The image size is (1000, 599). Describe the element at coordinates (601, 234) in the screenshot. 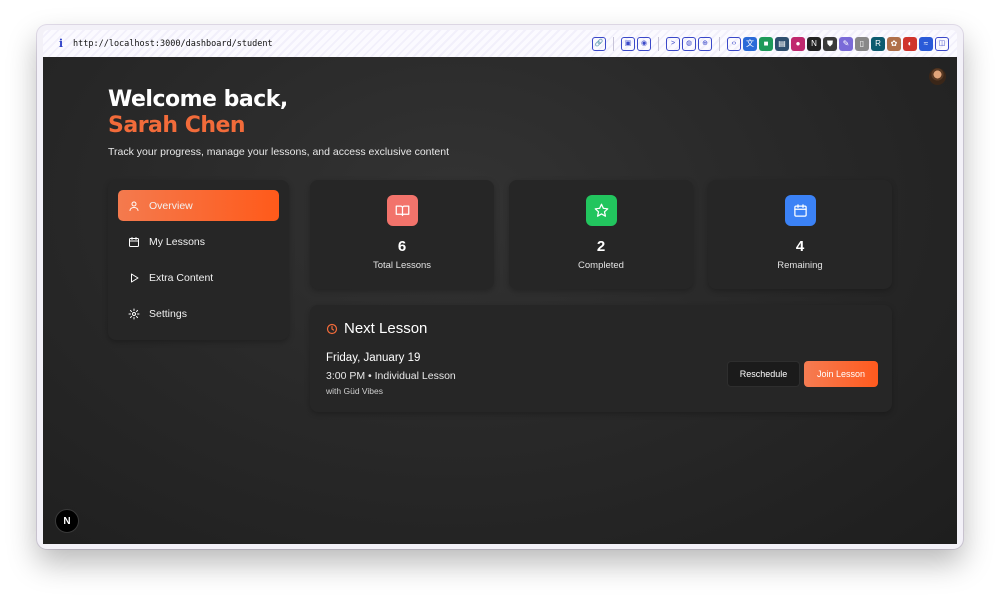

I see `stat-card-completed: 2 Completed` at that location.